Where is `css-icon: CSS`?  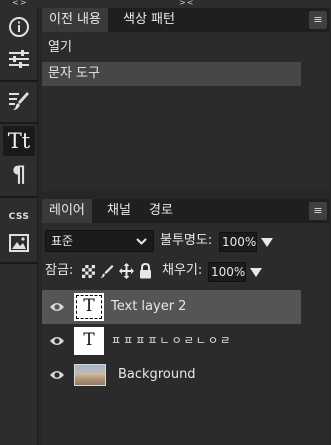 css-icon: CSS is located at coordinates (19, 217).